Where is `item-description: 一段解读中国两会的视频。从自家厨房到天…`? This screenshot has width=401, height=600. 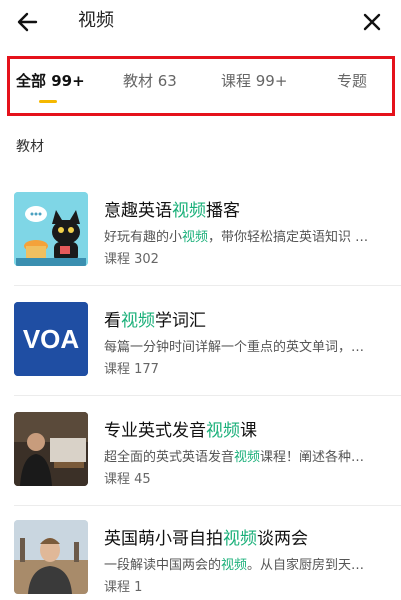
item-description: 一段解读中国两会的视频。从自家厨房到天… is located at coordinates (234, 565).